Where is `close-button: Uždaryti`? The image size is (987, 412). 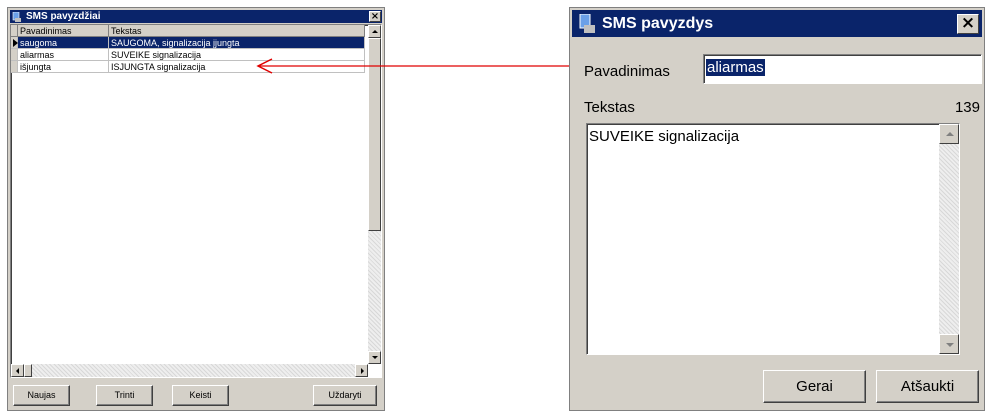 close-button: Uždaryti is located at coordinates (345, 395).